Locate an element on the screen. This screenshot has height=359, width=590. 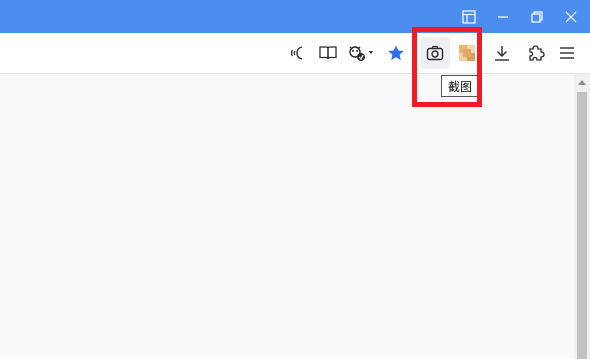
downloads-icon is located at coordinates (502, 53).